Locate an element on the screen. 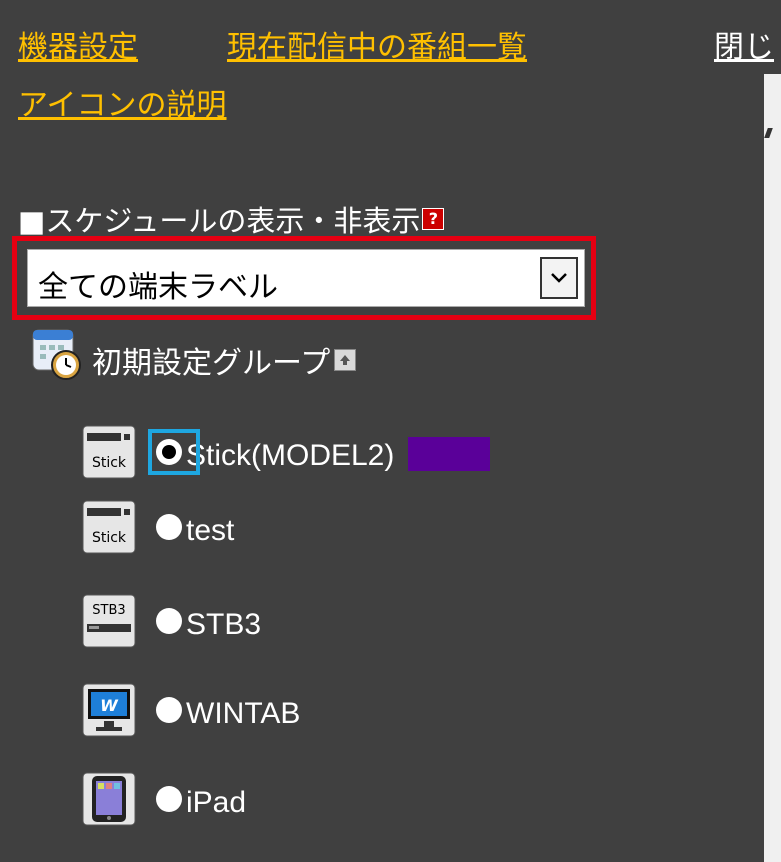 The image size is (781, 862). help-icon: ? is located at coordinates (433, 219).